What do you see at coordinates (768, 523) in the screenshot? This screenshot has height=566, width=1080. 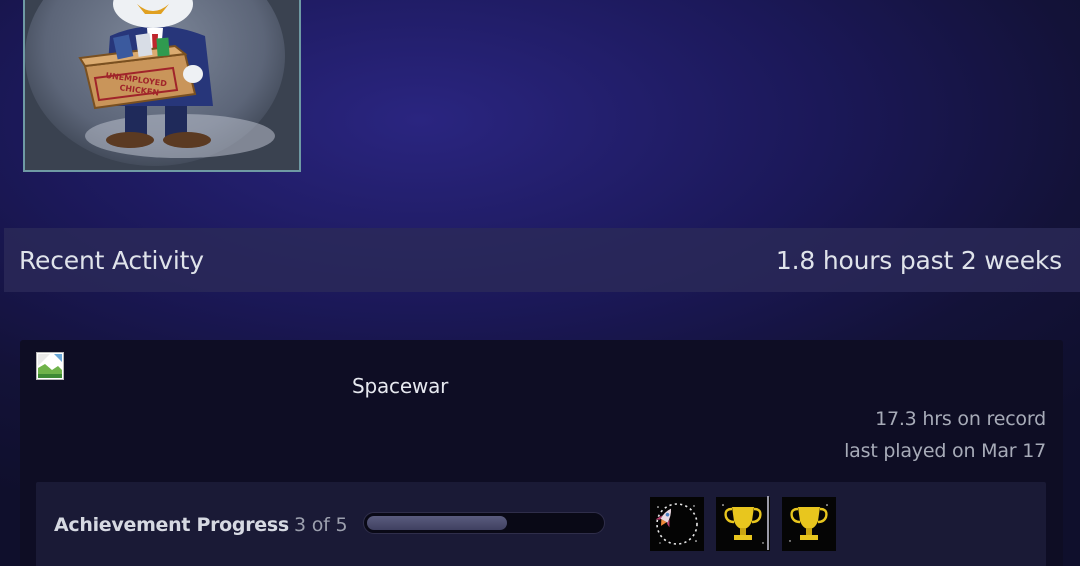 I see `achievement-divider` at bounding box center [768, 523].